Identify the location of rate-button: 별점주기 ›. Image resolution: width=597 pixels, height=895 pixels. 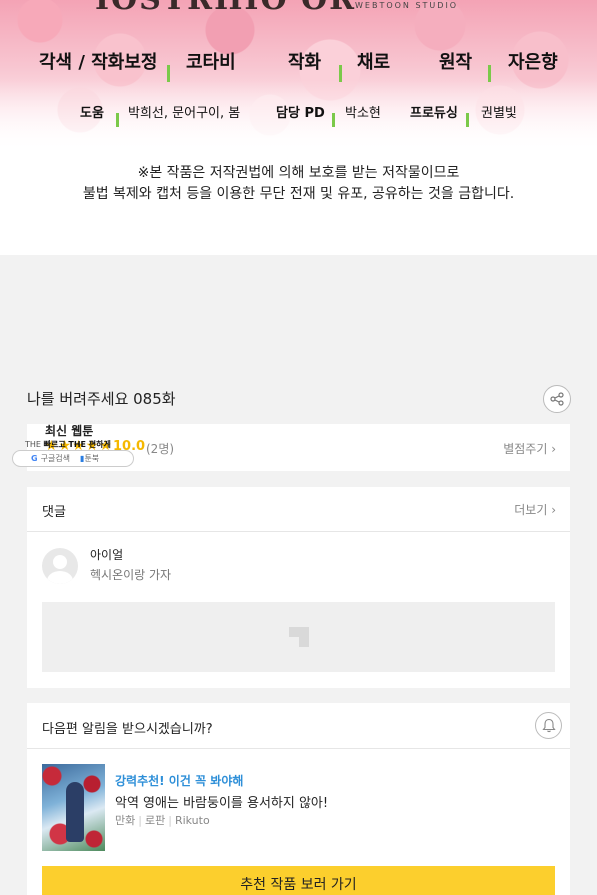
(529, 448).